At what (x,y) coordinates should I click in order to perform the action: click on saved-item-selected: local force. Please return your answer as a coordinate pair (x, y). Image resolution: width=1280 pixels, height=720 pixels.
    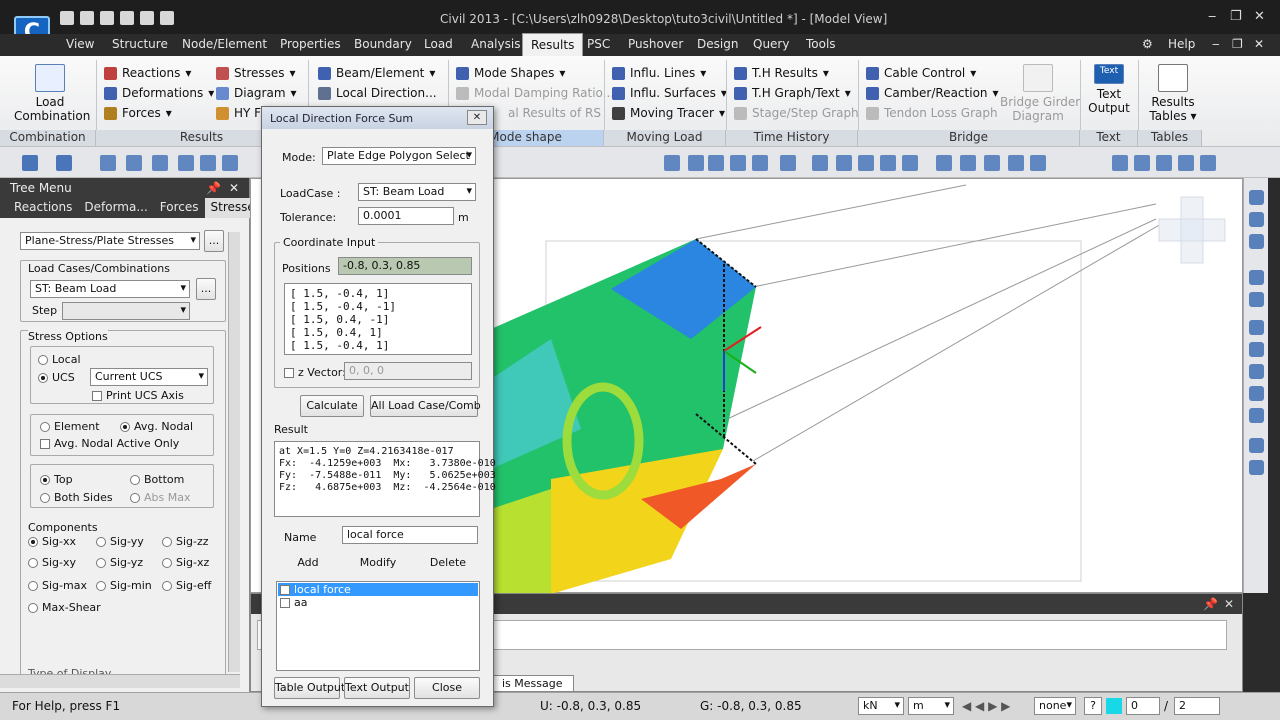
    Looking at the image, I should click on (378, 589).